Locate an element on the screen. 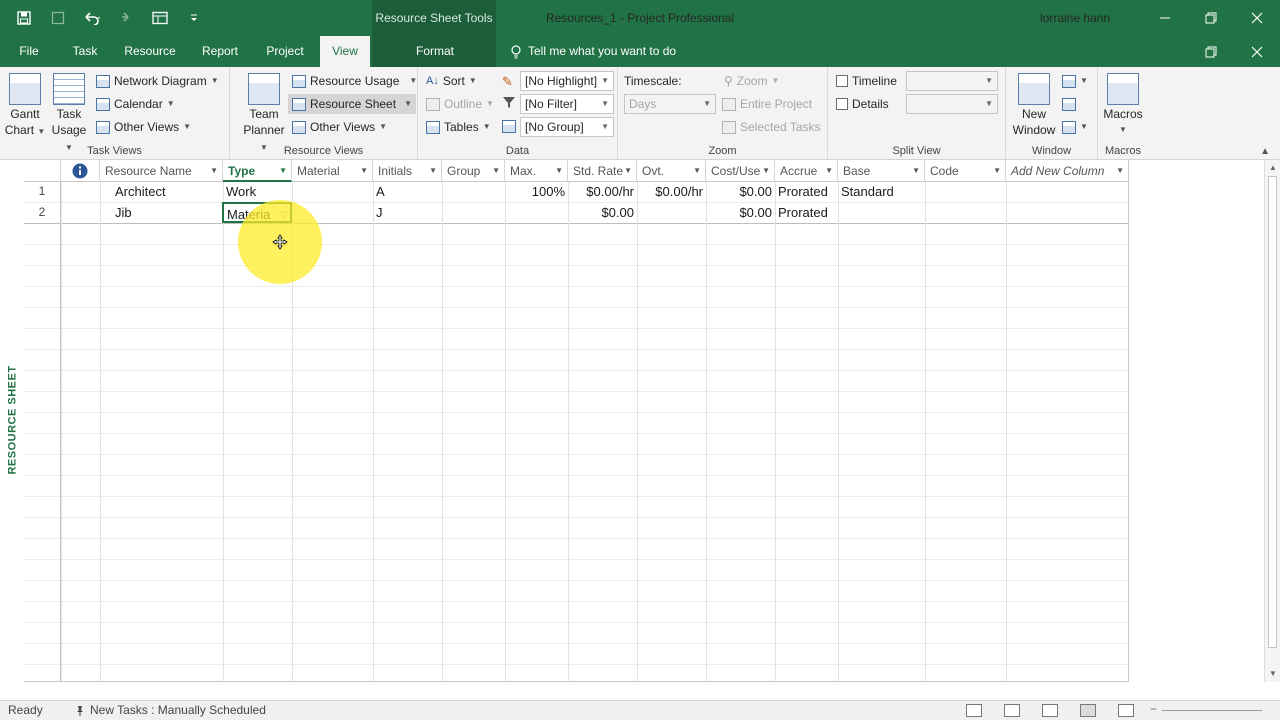 The image size is (1280, 720). tab-format: Format is located at coordinates (435, 51).